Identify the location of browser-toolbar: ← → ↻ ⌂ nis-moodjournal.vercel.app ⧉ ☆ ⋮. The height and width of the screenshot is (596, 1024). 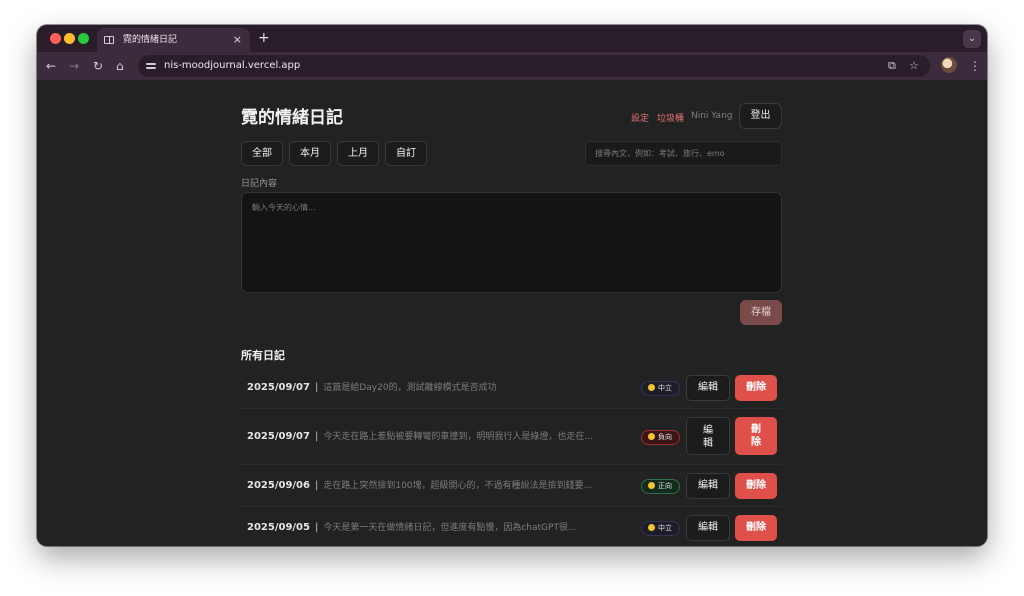
(512, 66).